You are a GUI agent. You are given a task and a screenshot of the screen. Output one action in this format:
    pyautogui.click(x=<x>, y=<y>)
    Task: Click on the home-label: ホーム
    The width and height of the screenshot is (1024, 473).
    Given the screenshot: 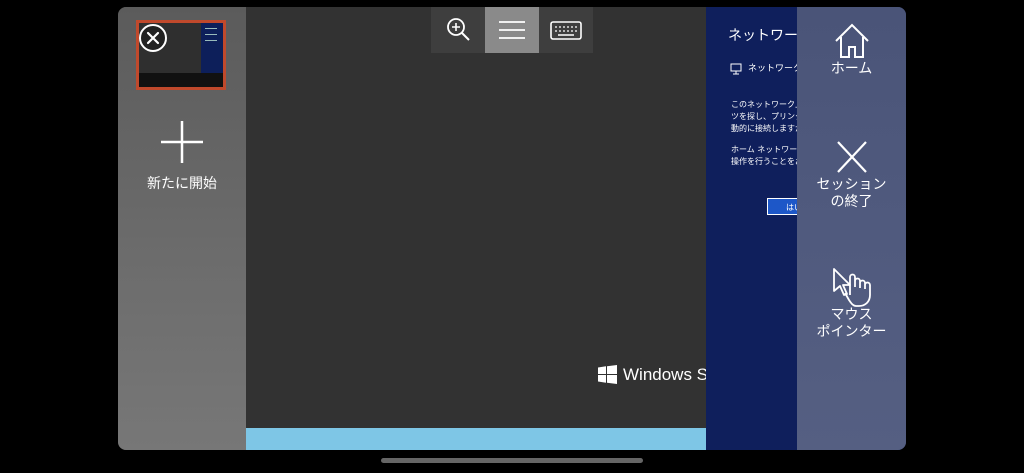 What is the action you would take?
    pyautogui.click(x=851, y=69)
    